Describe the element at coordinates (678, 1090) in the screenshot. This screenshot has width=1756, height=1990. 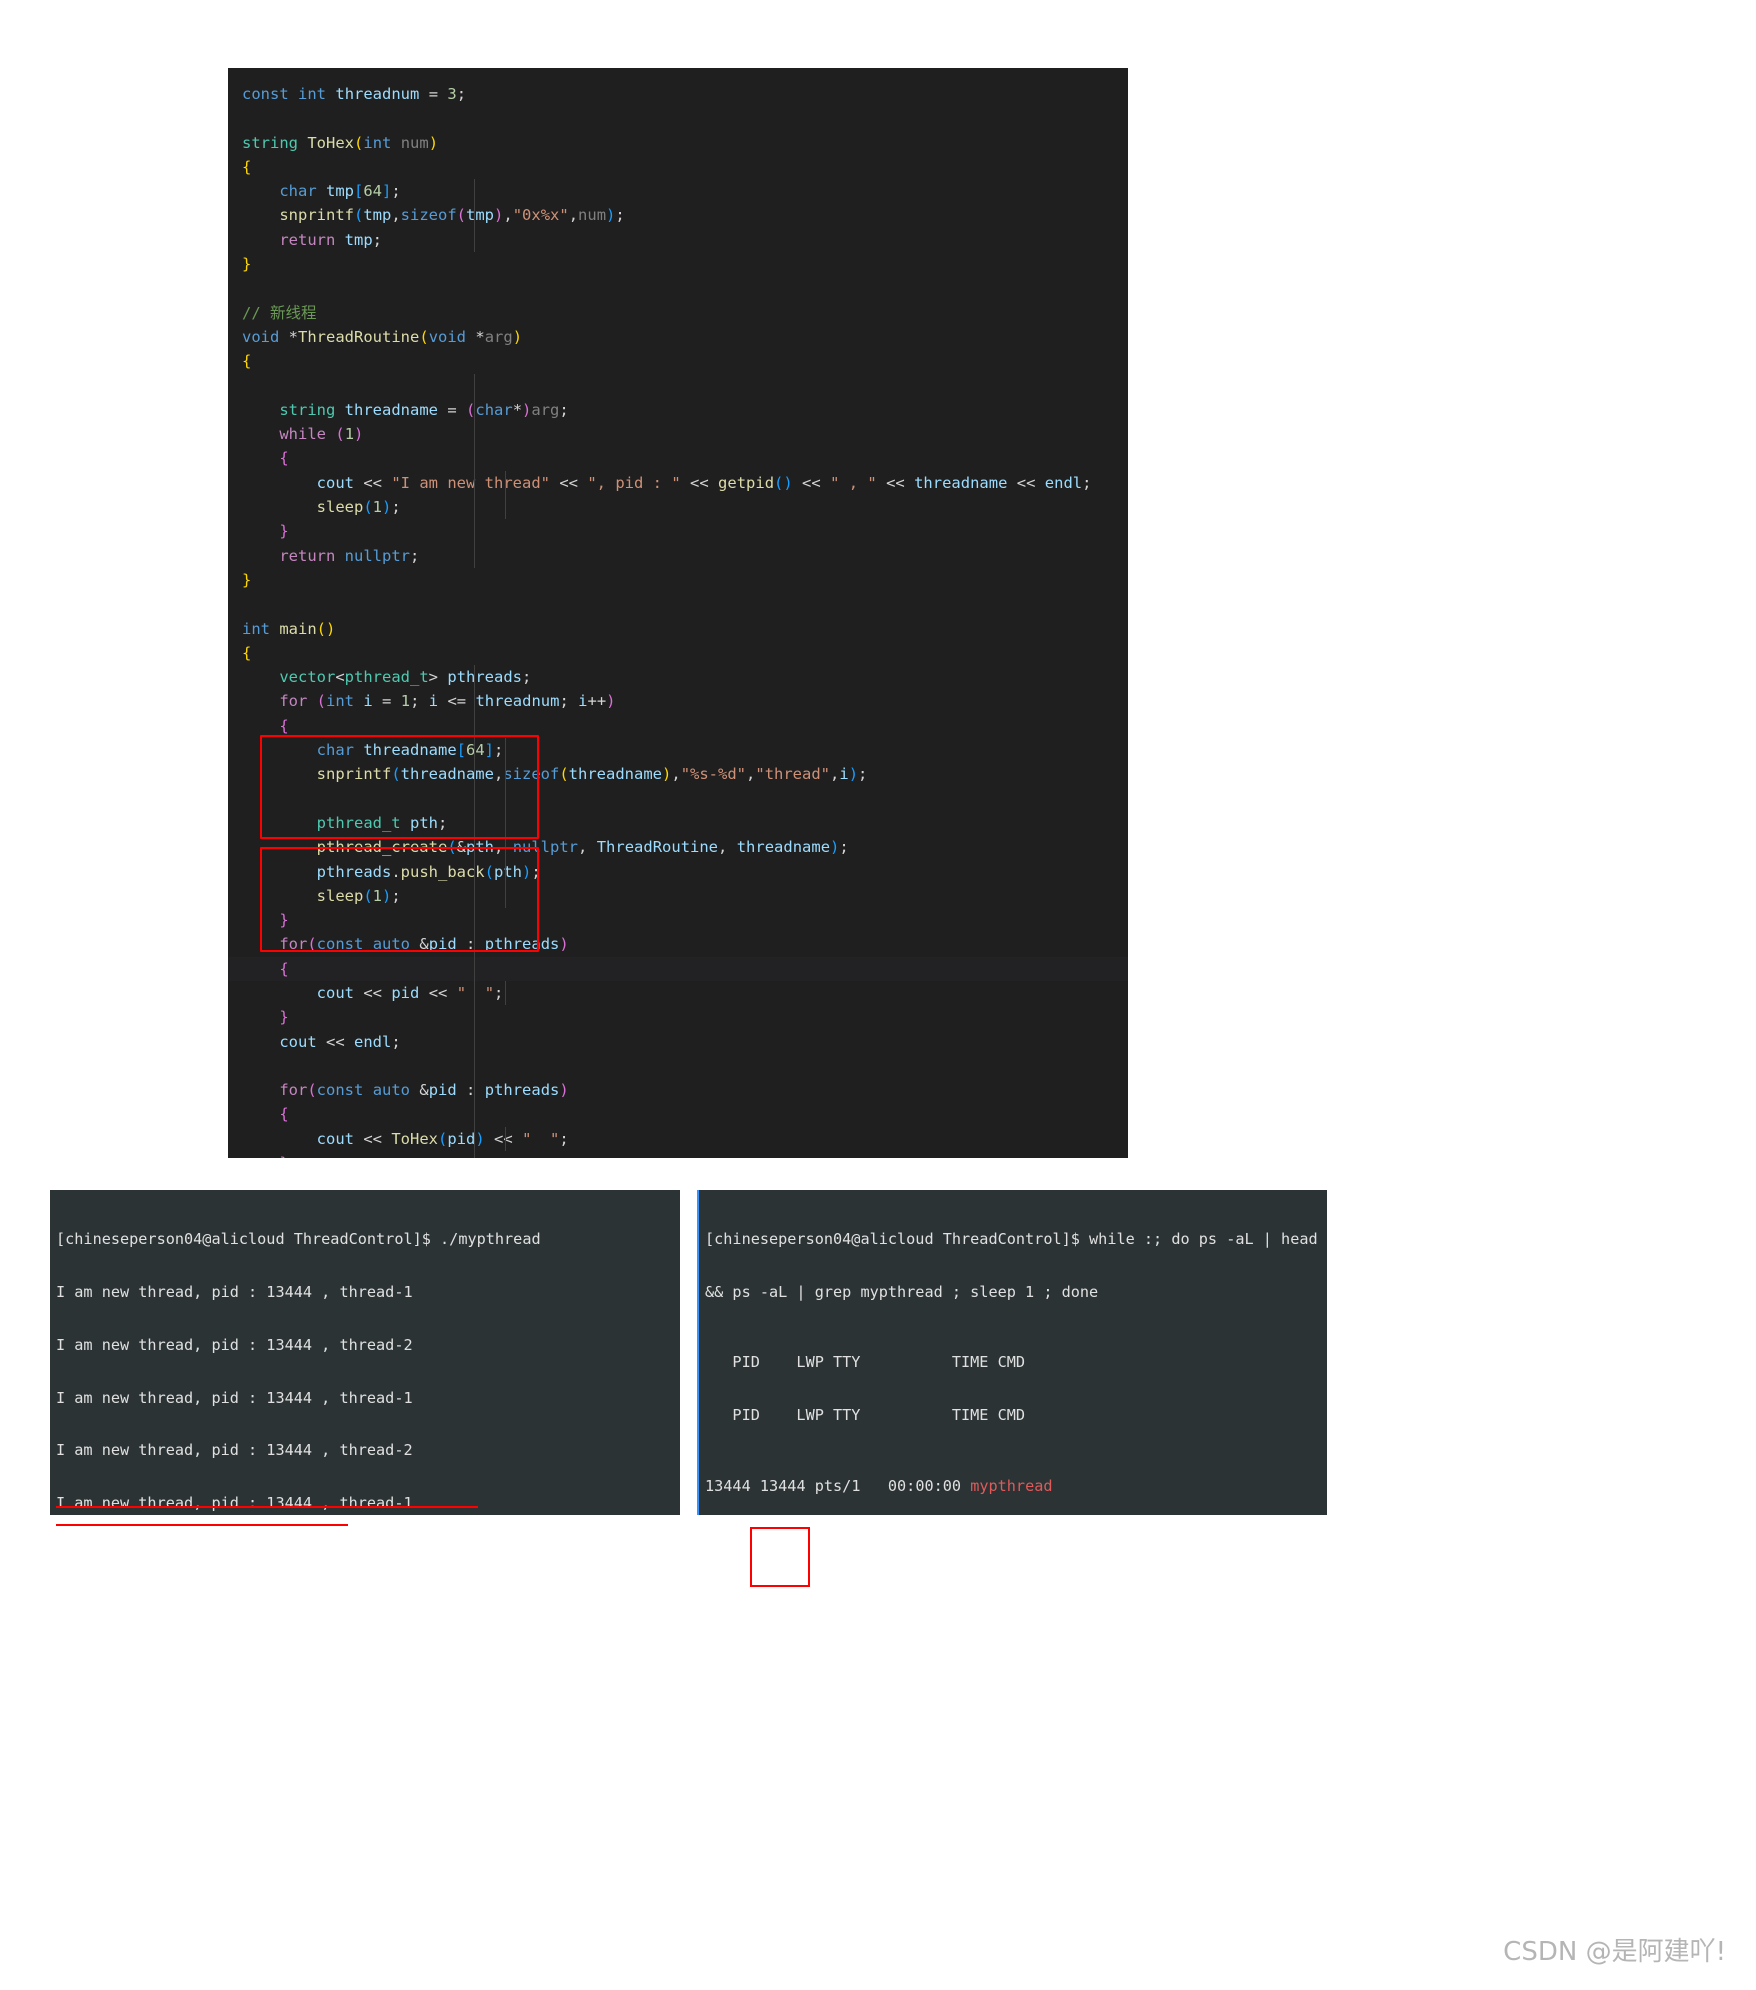
I see `code-line-loop2: for(const auto &pid : pthreads)` at that location.